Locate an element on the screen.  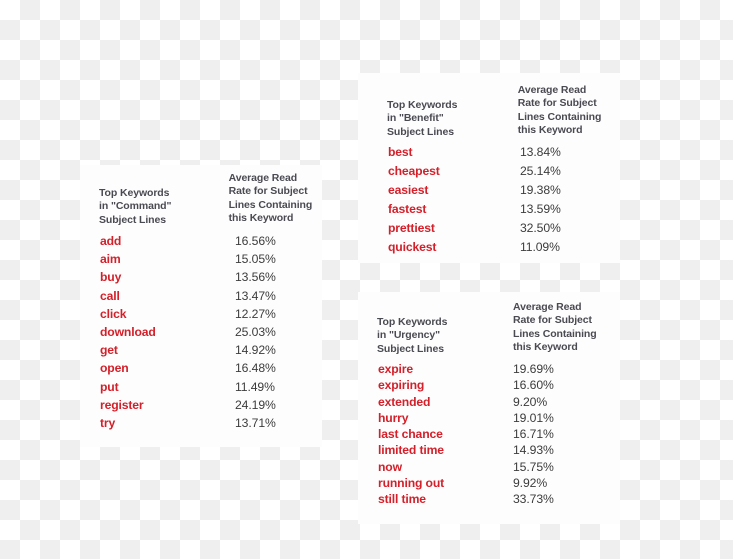
table-row: put 11.49% is located at coordinates (201, 389).